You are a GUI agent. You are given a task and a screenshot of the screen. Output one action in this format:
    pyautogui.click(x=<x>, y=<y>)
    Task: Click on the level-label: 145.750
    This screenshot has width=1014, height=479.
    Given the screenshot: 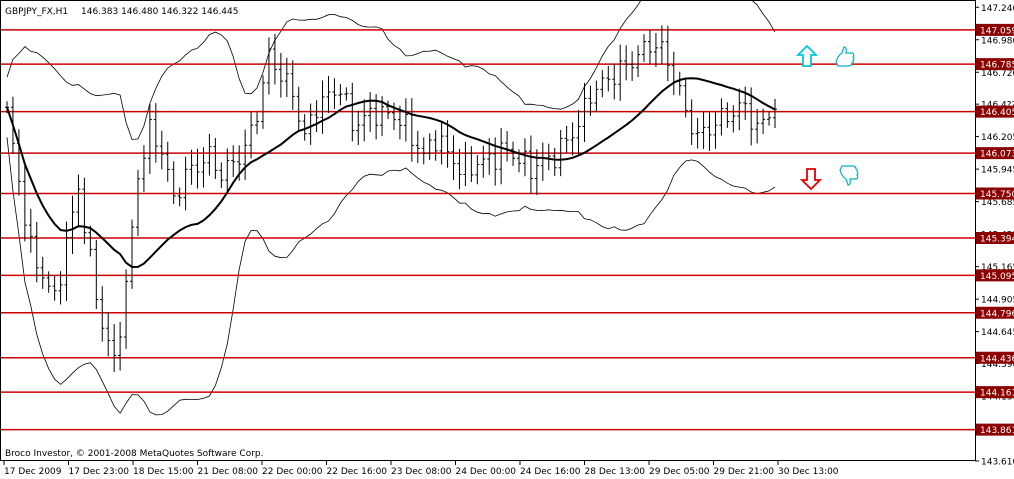 What is the action you would take?
    pyautogui.click(x=997, y=195)
    